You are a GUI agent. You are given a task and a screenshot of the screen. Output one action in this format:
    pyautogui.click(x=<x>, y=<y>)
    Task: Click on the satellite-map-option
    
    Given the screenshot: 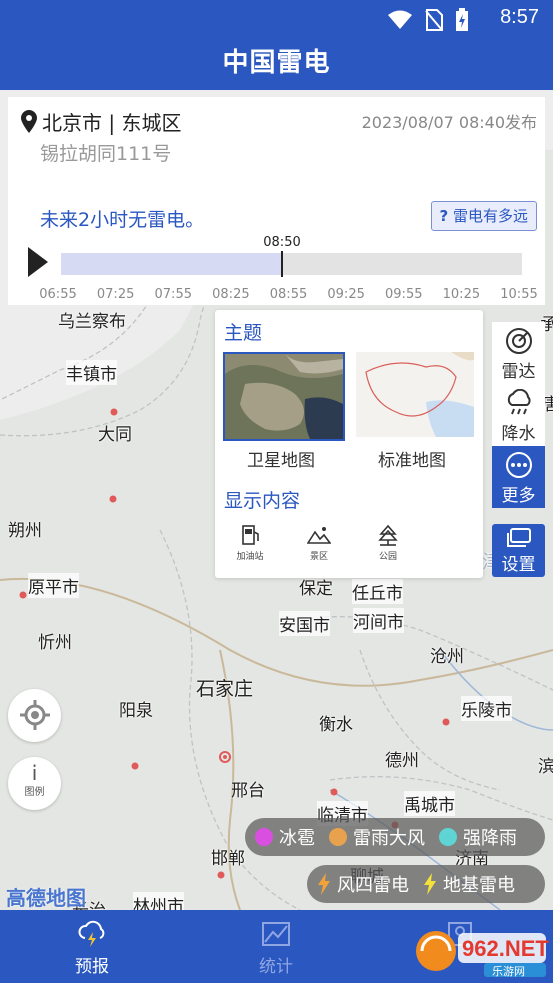 What is the action you would take?
    pyautogui.click(x=284, y=396)
    